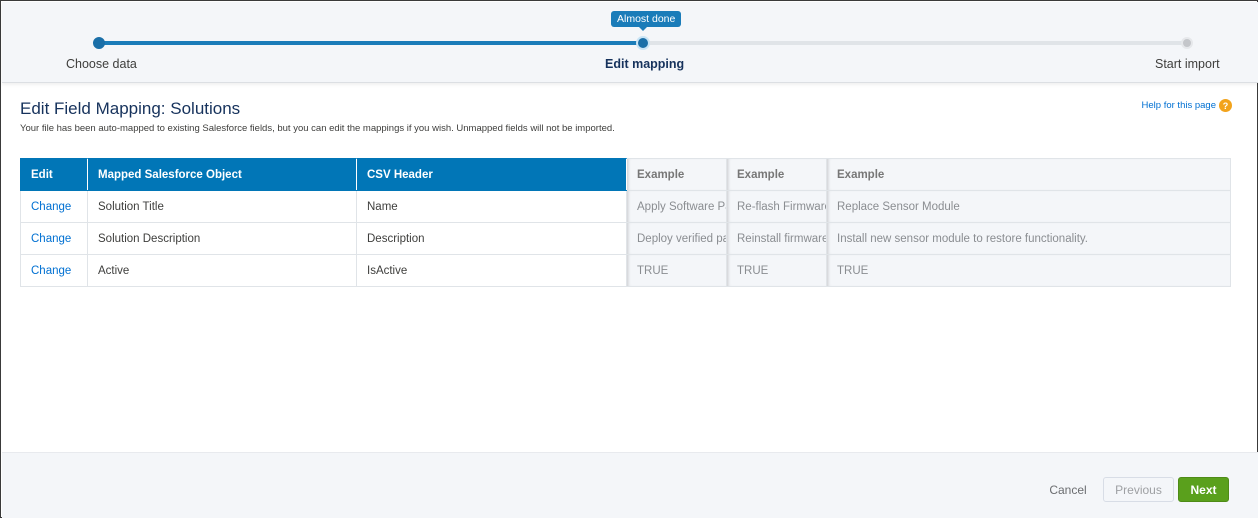  What do you see at coordinates (1028, 206) in the screenshot?
I see `example-cell: Replace Sensor Module` at bounding box center [1028, 206].